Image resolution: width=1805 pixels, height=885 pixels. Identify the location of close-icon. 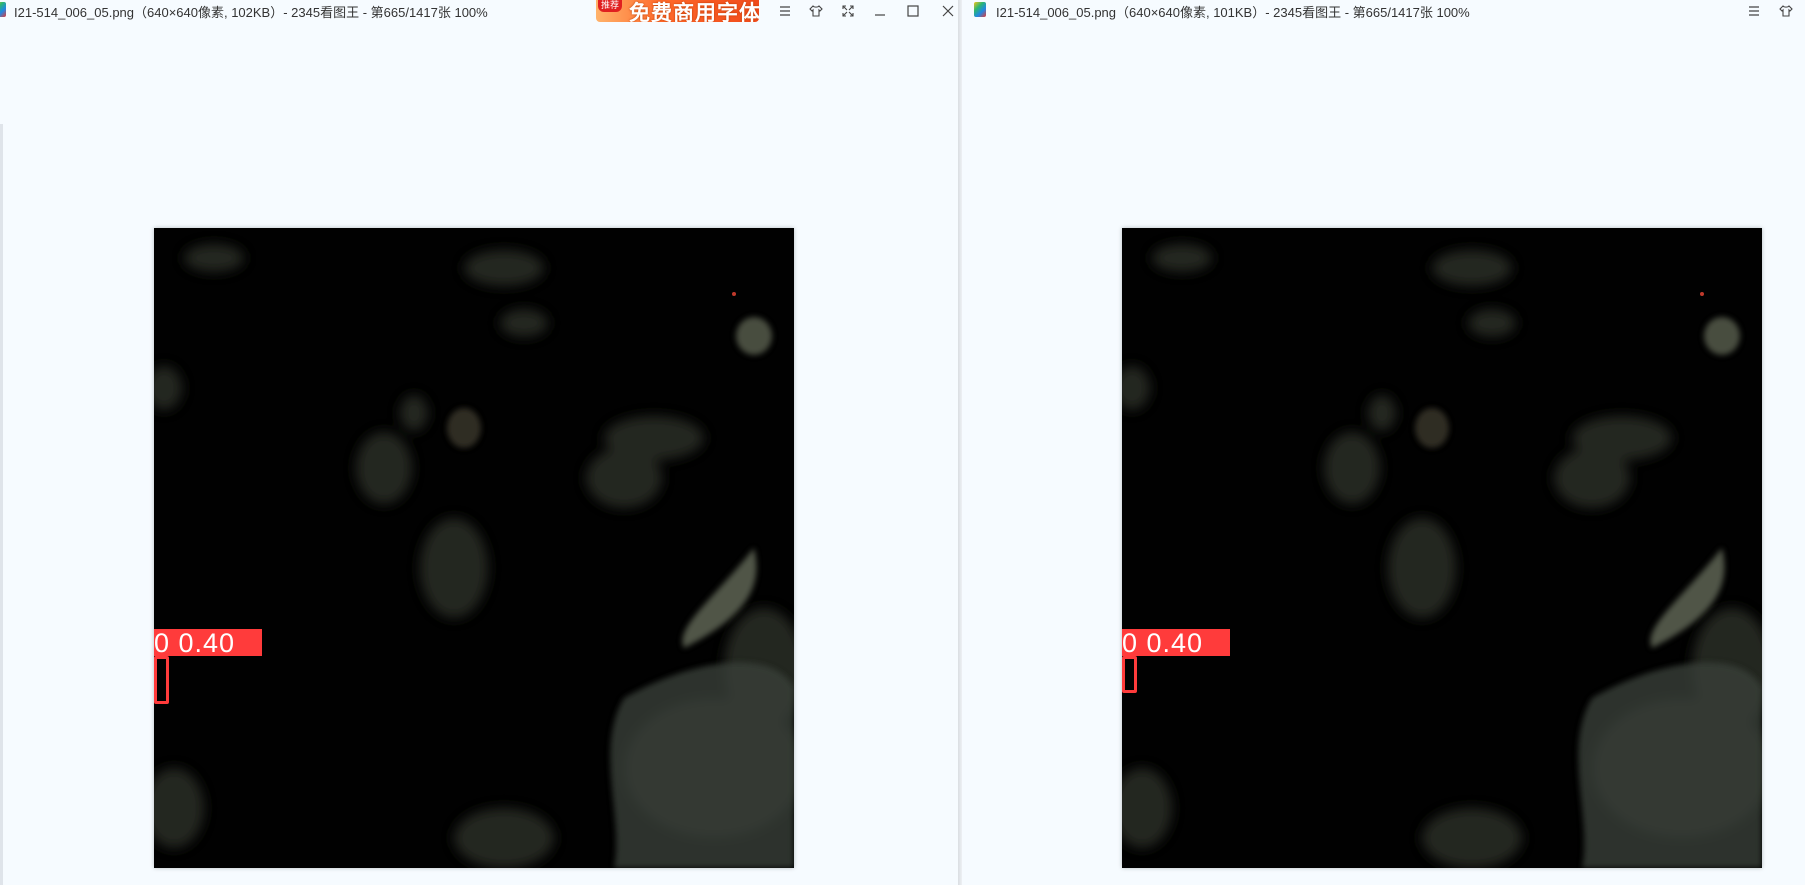
(946, 11).